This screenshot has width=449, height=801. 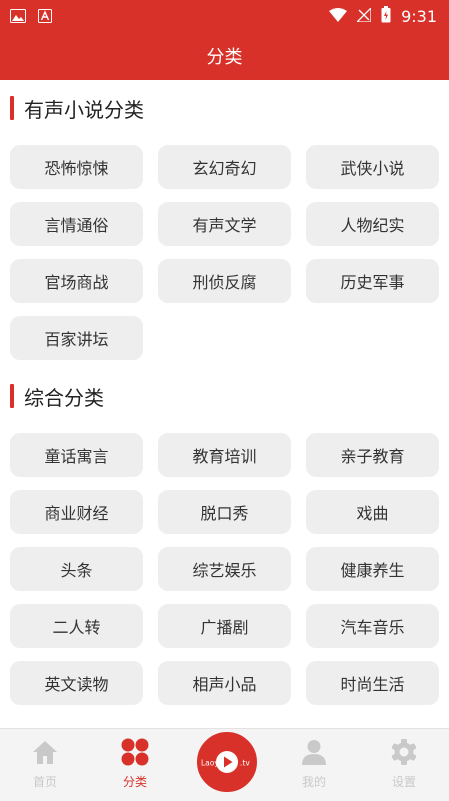 I want to click on status-time: 9:31, so click(x=419, y=16).